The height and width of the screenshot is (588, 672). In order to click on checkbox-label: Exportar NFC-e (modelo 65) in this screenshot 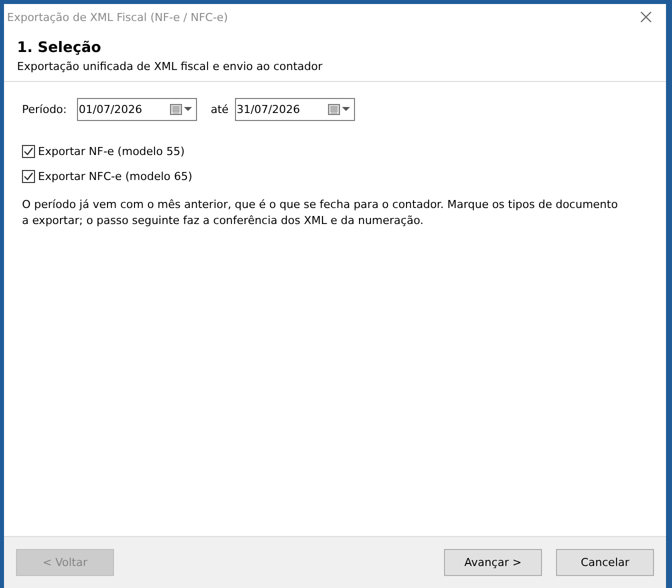, I will do `click(115, 176)`.